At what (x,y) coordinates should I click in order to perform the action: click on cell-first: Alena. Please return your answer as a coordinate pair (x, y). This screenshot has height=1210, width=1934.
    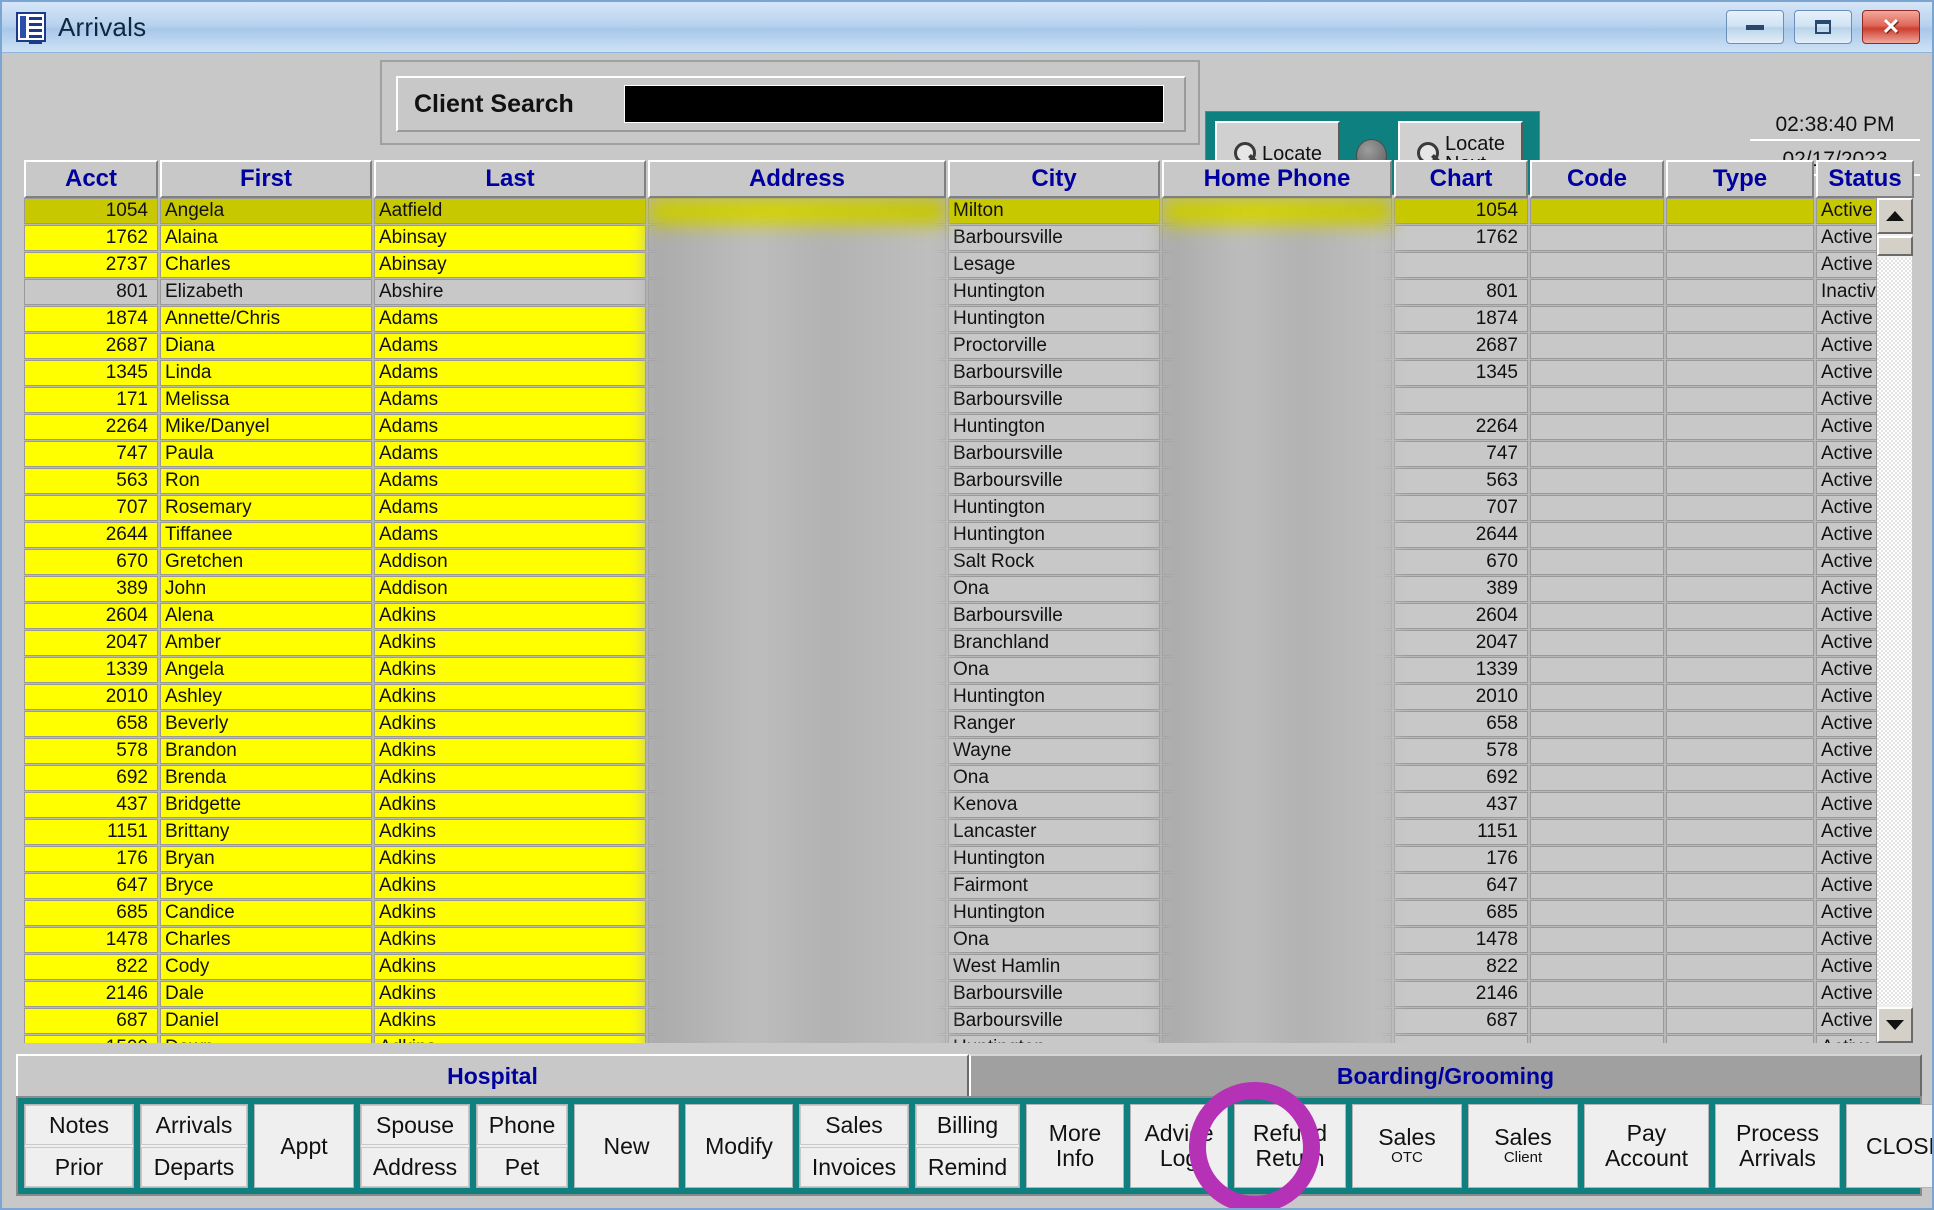
    Looking at the image, I should click on (266, 616).